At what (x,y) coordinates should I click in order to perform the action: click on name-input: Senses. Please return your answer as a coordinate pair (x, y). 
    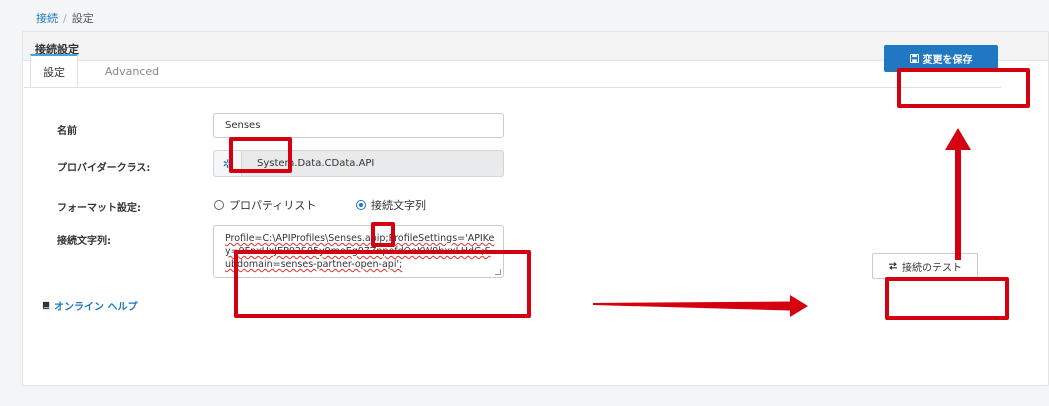
    Looking at the image, I should click on (358, 125).